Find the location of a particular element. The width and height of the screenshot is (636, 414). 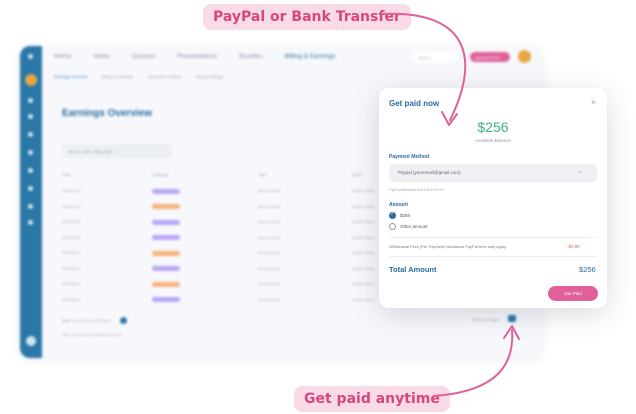

arrow-to-amount-head is located at coordinates (449, 118).